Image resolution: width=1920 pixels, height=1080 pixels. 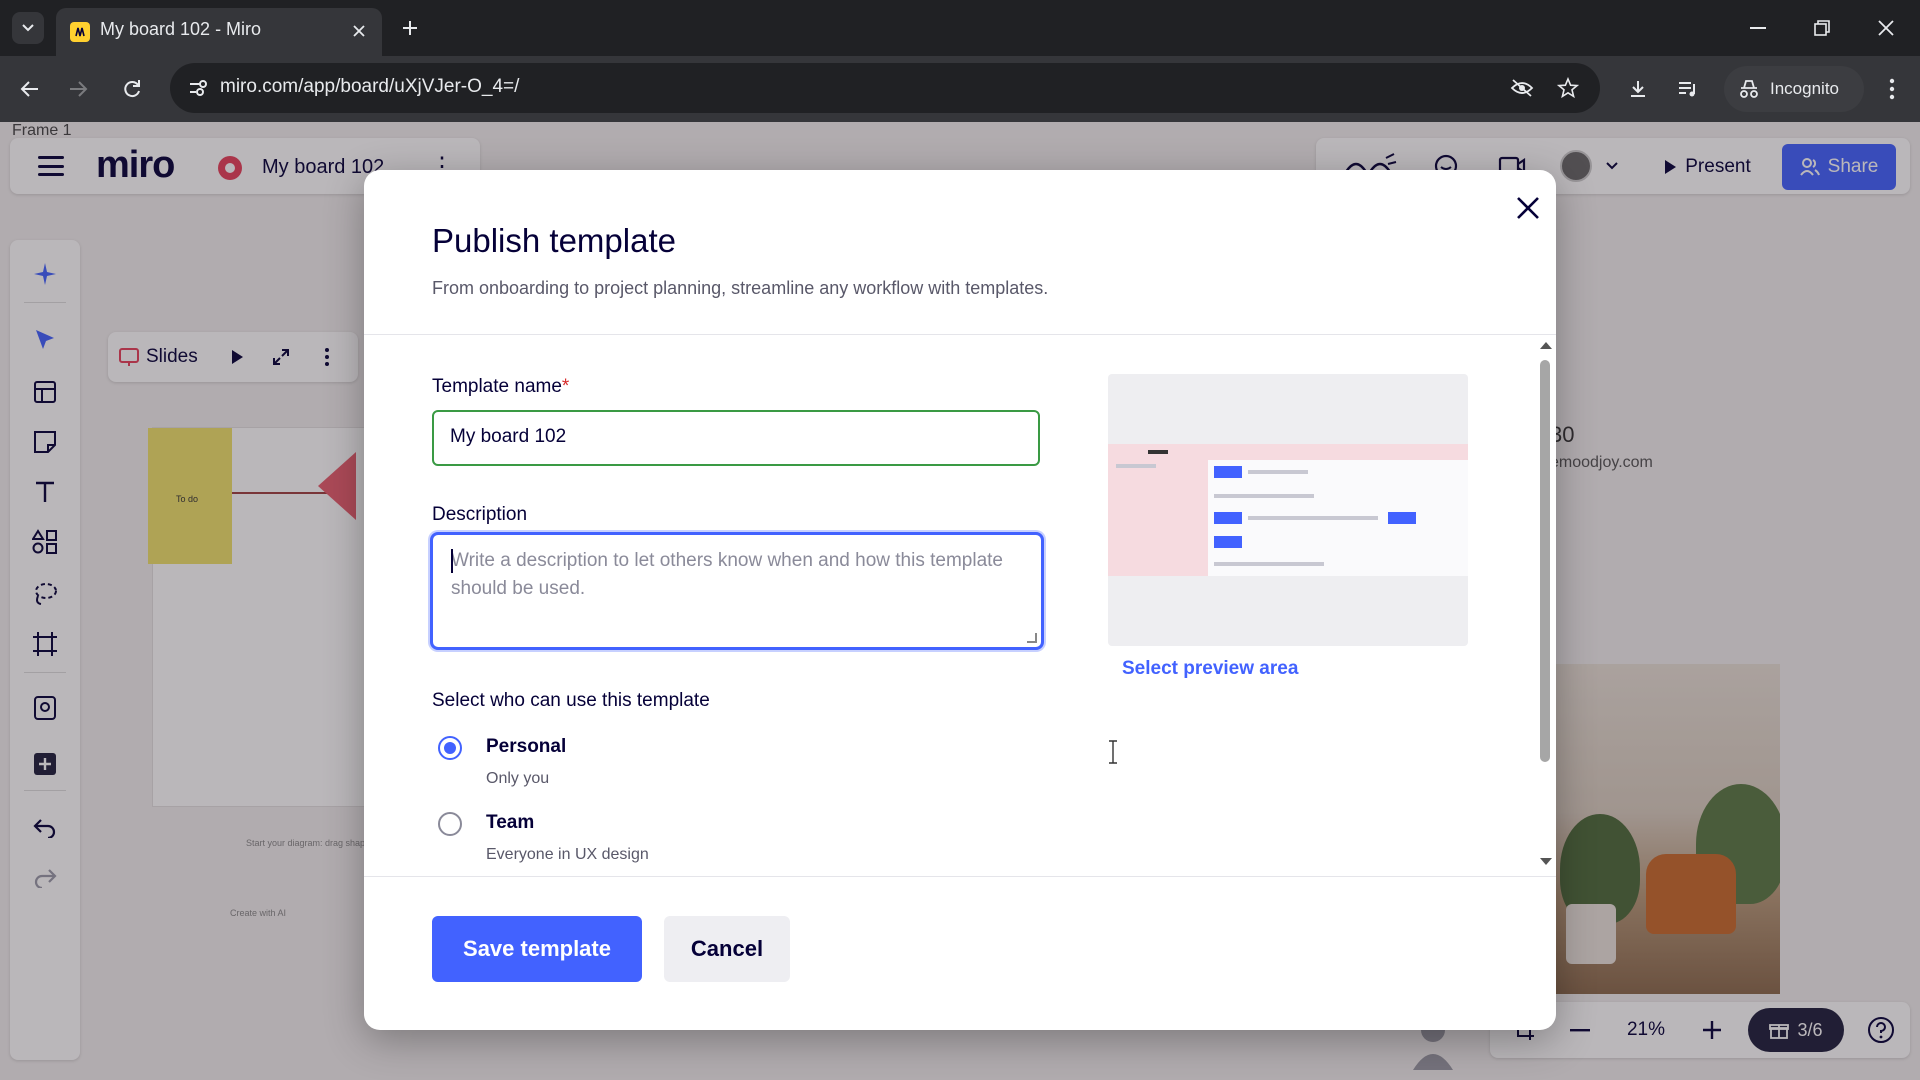 I want to click on resize-handle, so click(x=1032, y=638).